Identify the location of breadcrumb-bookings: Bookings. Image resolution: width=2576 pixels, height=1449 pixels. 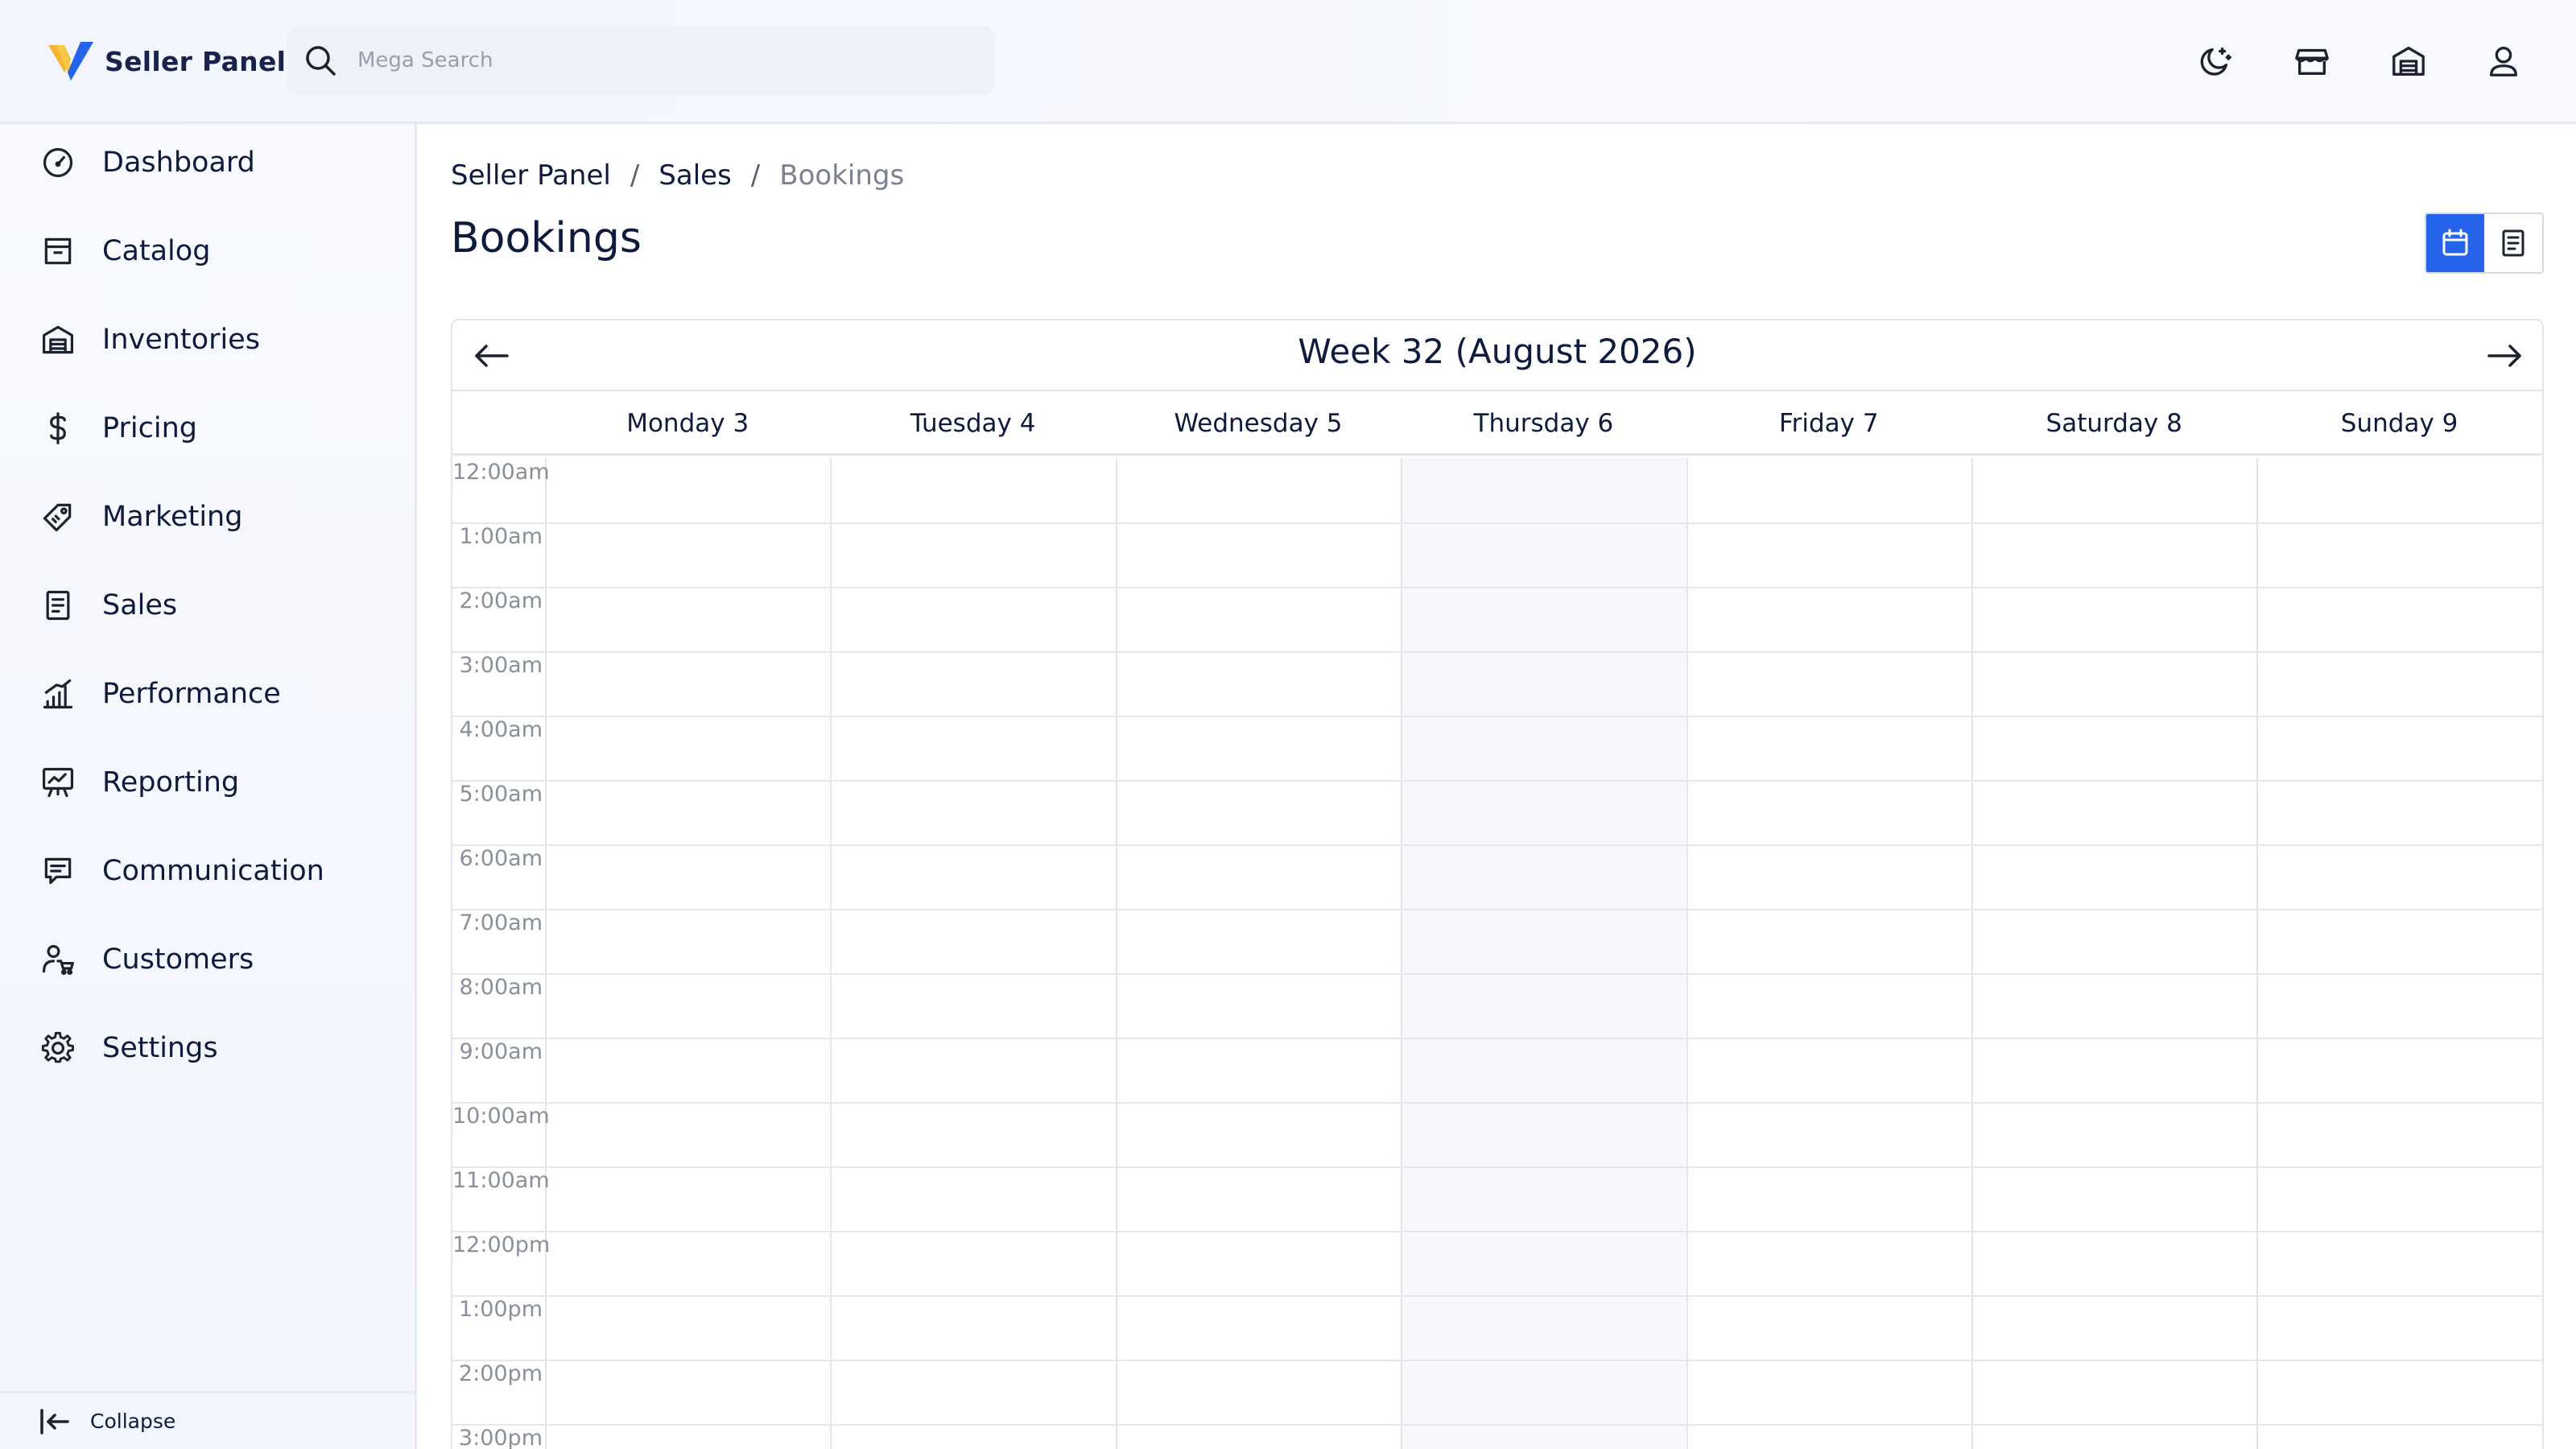
(842, 175).